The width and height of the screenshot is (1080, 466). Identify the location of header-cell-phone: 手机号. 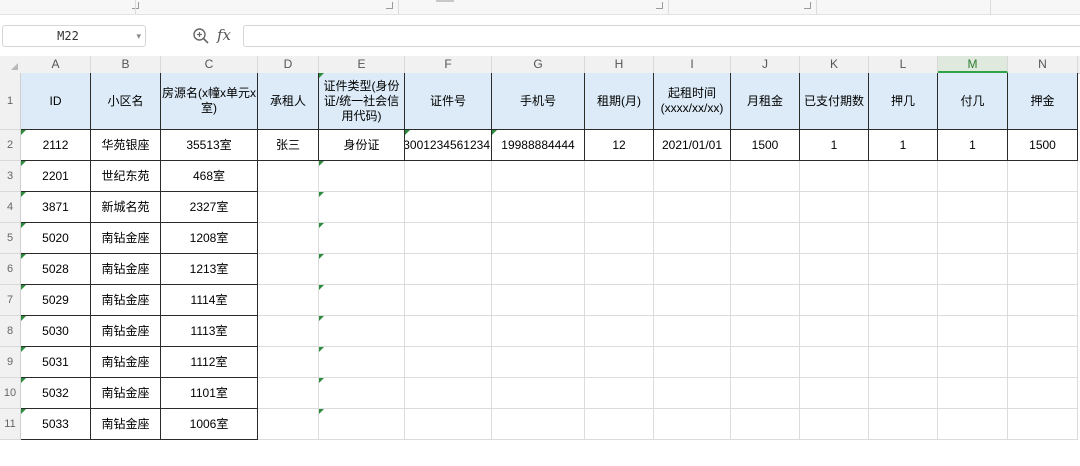
(538, 101).